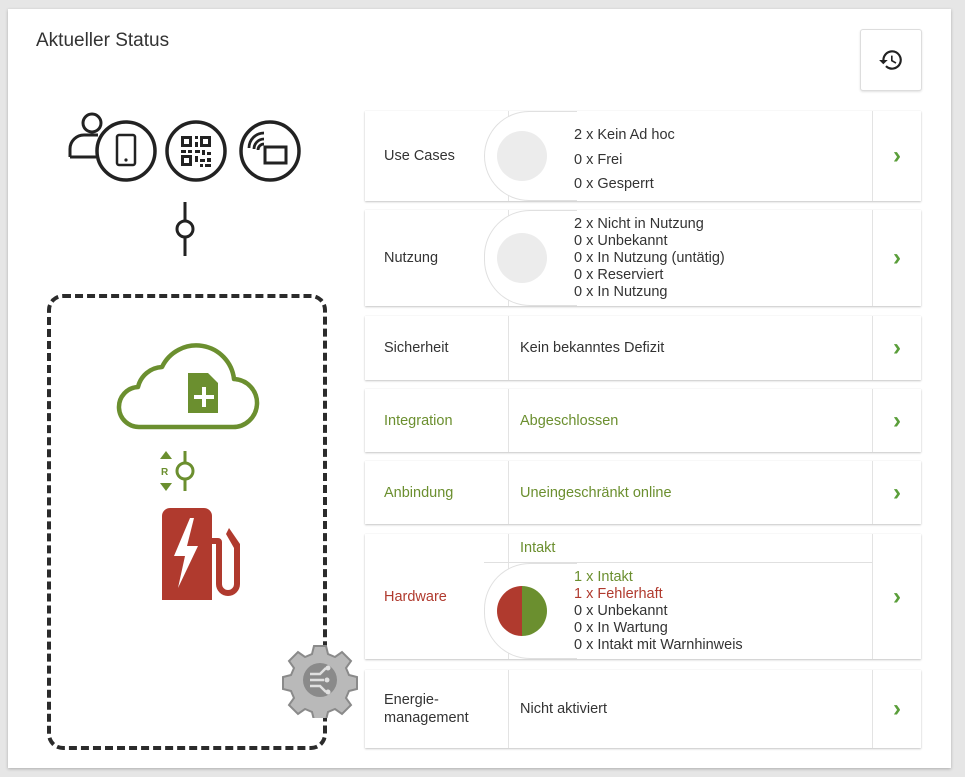 Image resolution: width=965 pixels, height=777 pixels. What do you see at coordinates (603, 577) in the screenshot?
I see `line-item: 1 x Intakt` at bounding box center [603, 577].